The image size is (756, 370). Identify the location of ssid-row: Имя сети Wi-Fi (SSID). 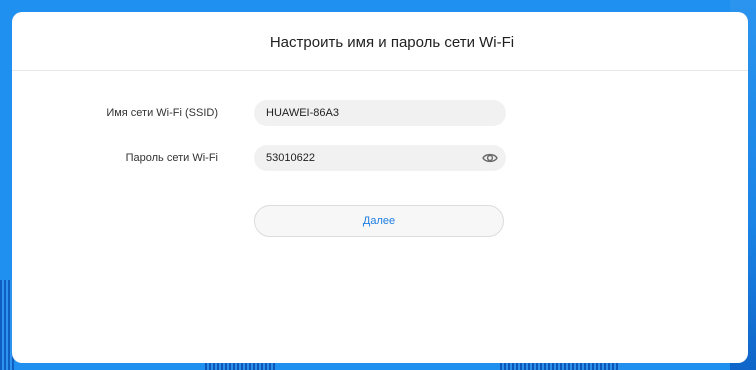
(380, 113).